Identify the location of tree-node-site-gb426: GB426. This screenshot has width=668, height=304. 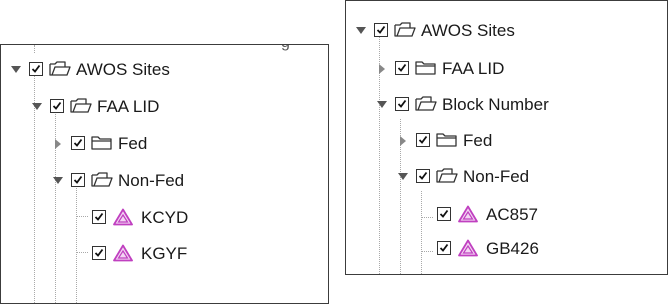
(506, 251).